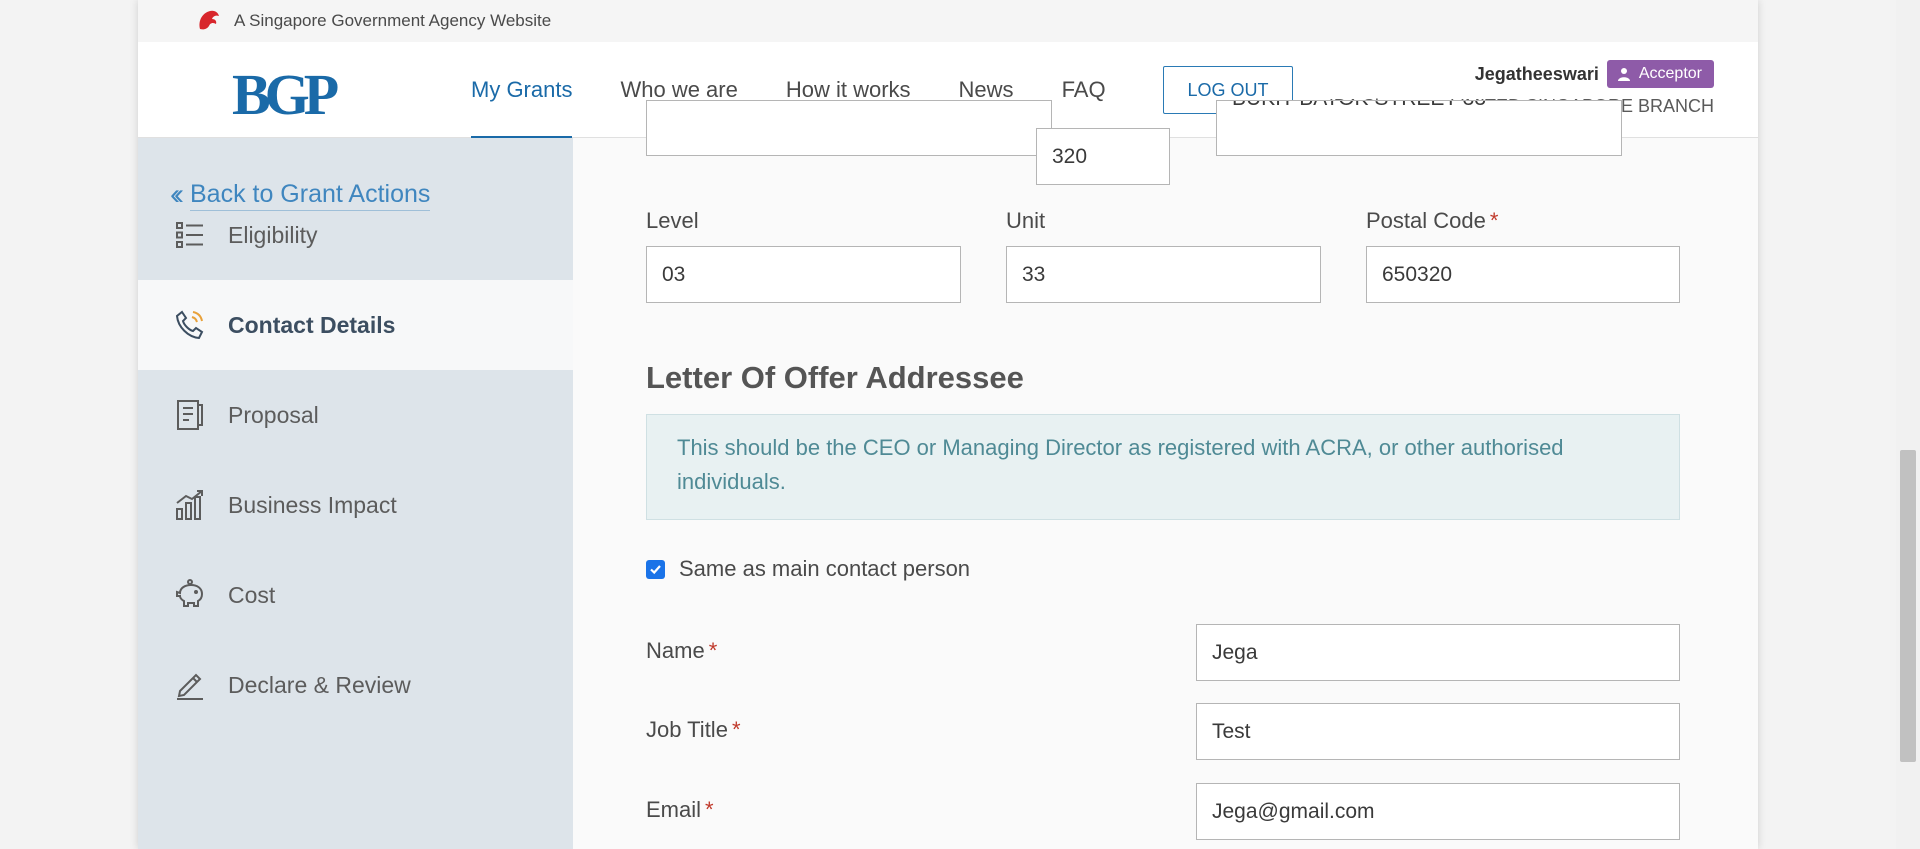 This screenshot has height=849, width=1920. Describe the element at coordinates (1103, 156) in the screenshot. I see `block-number-input: 320` at that location.